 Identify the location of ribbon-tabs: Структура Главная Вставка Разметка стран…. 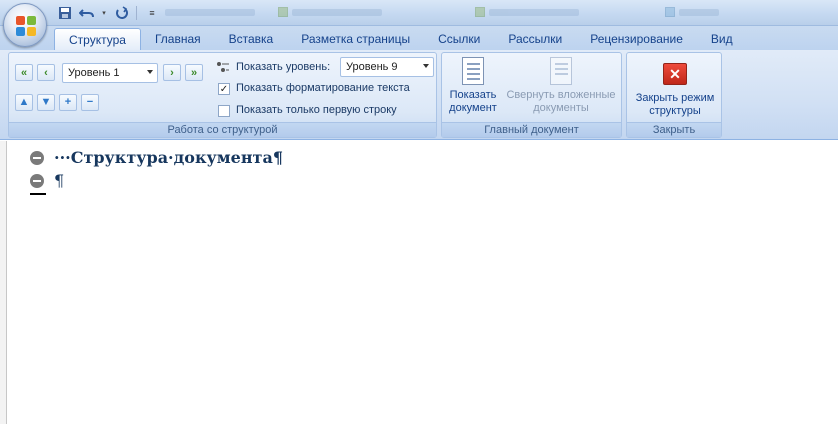
(419, 38).